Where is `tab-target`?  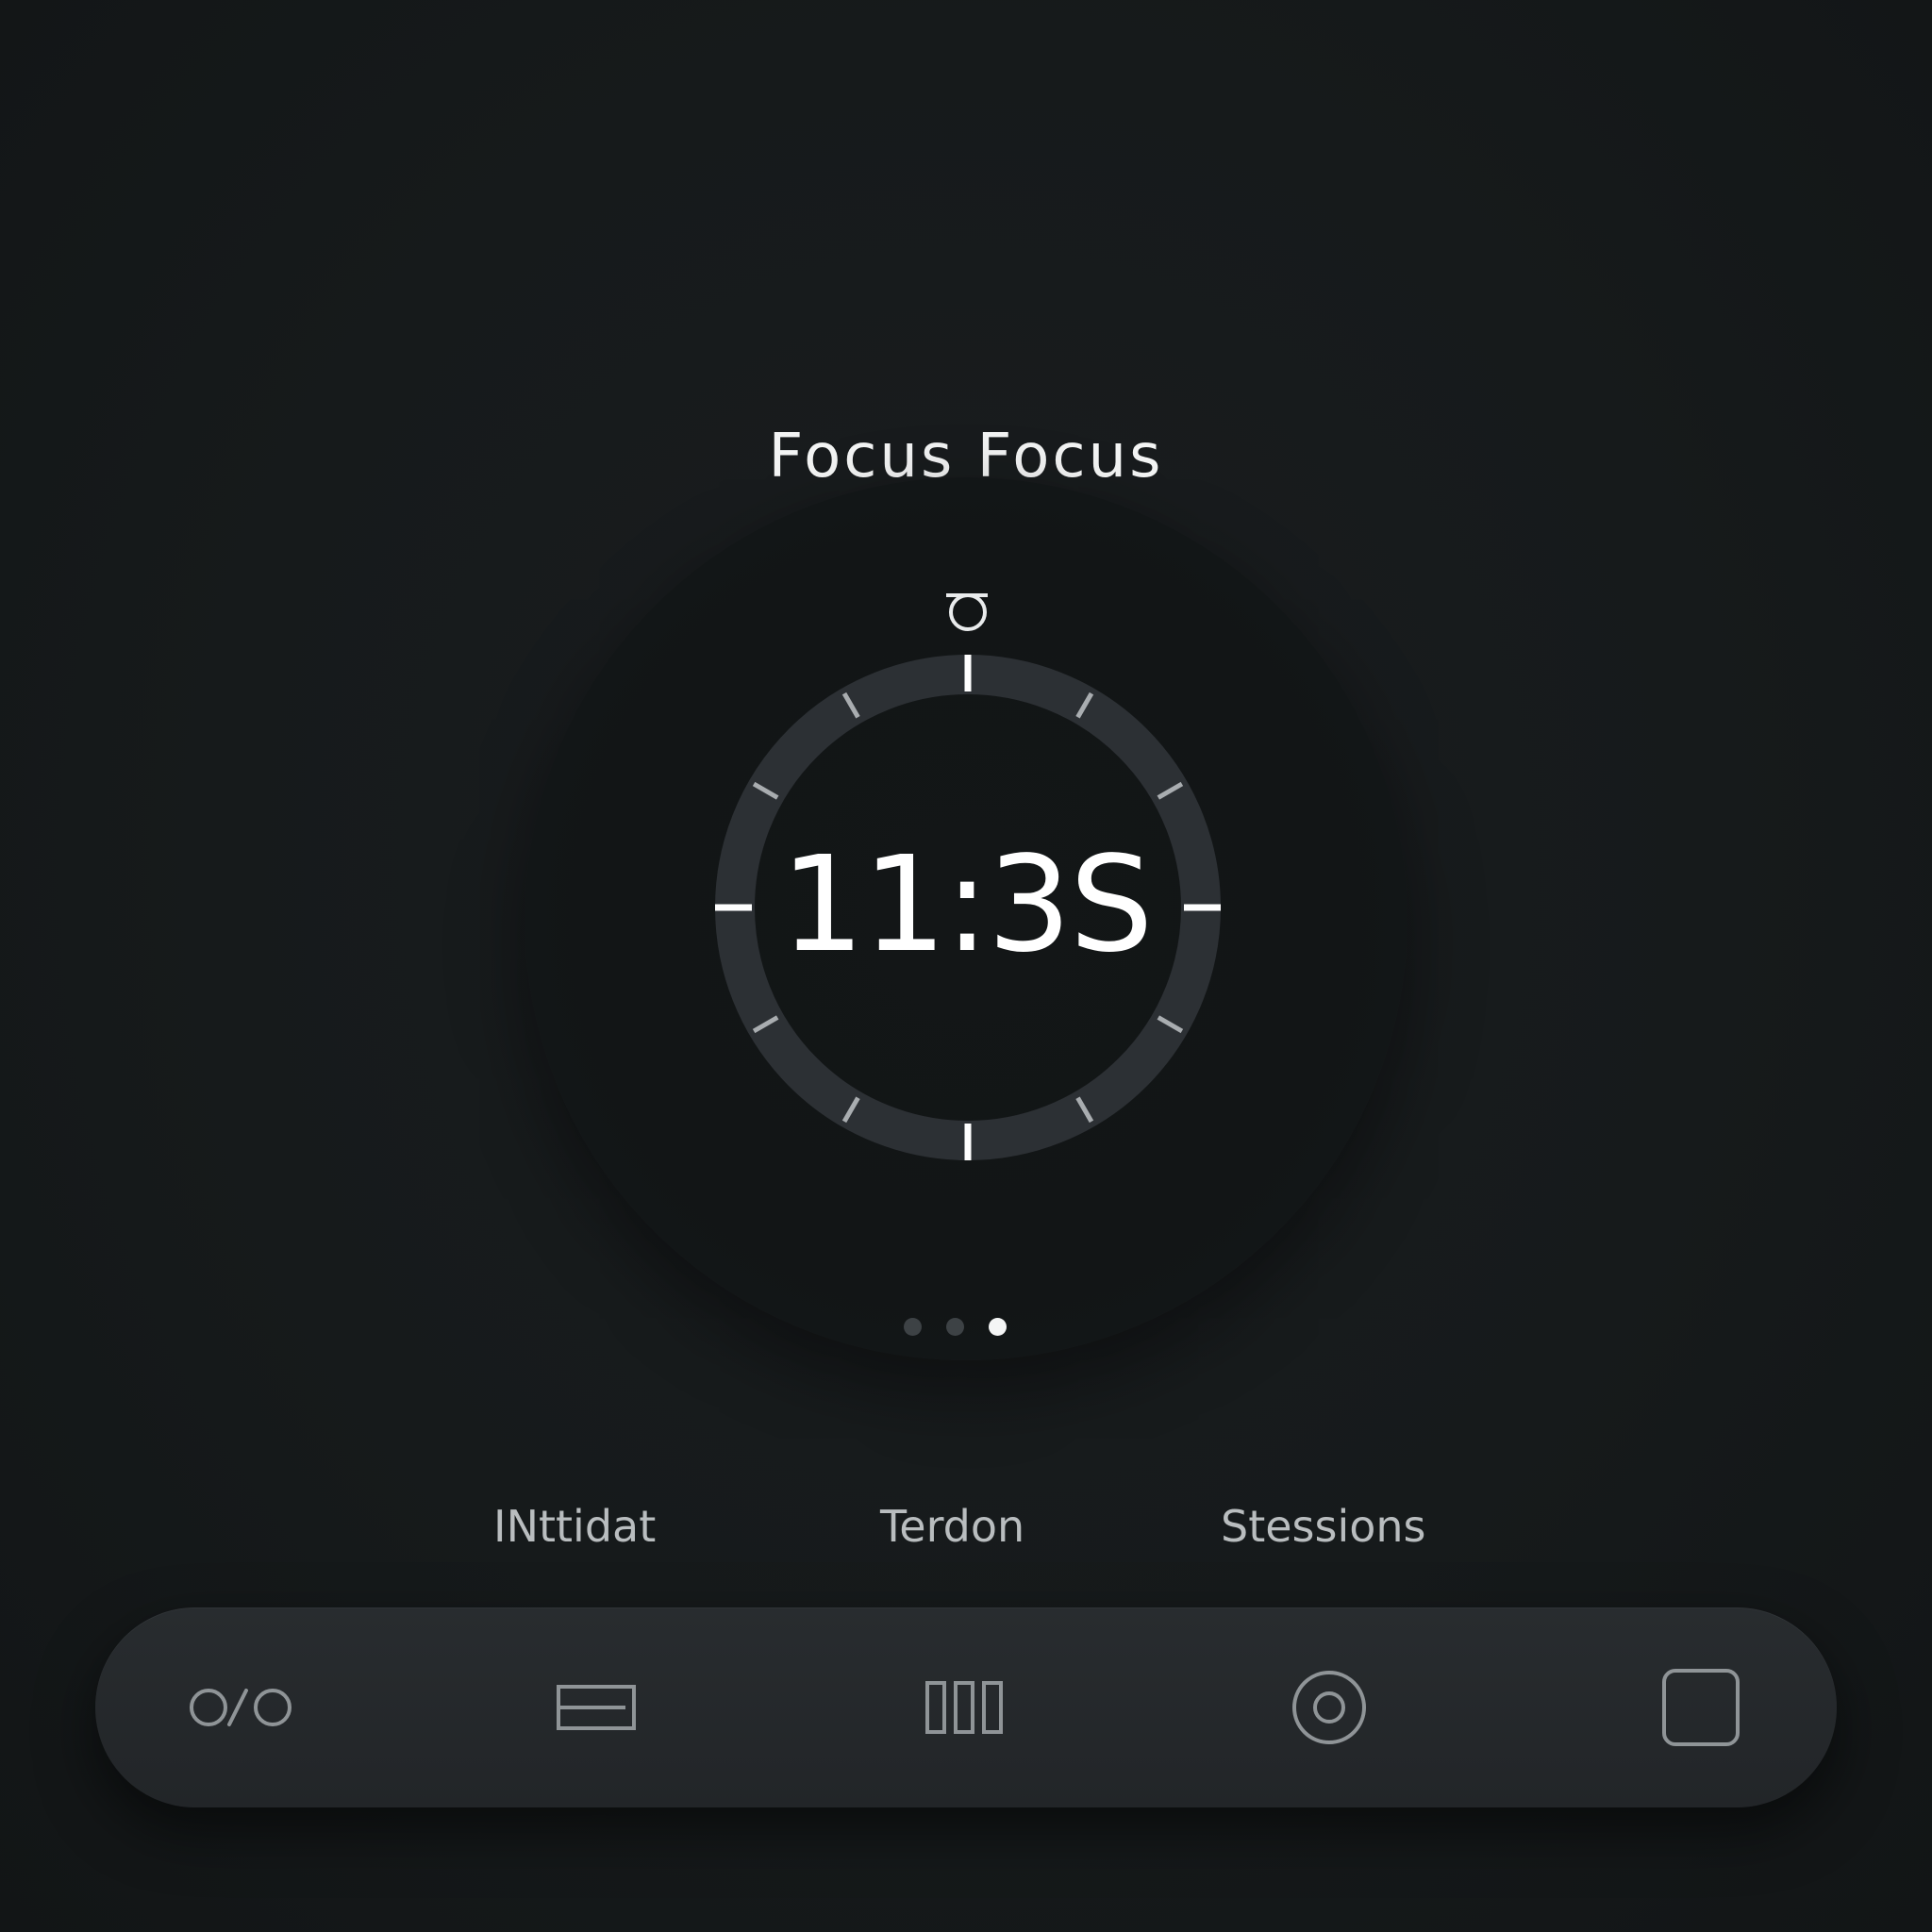 tab-target is located at coordinates (1329, 1707).